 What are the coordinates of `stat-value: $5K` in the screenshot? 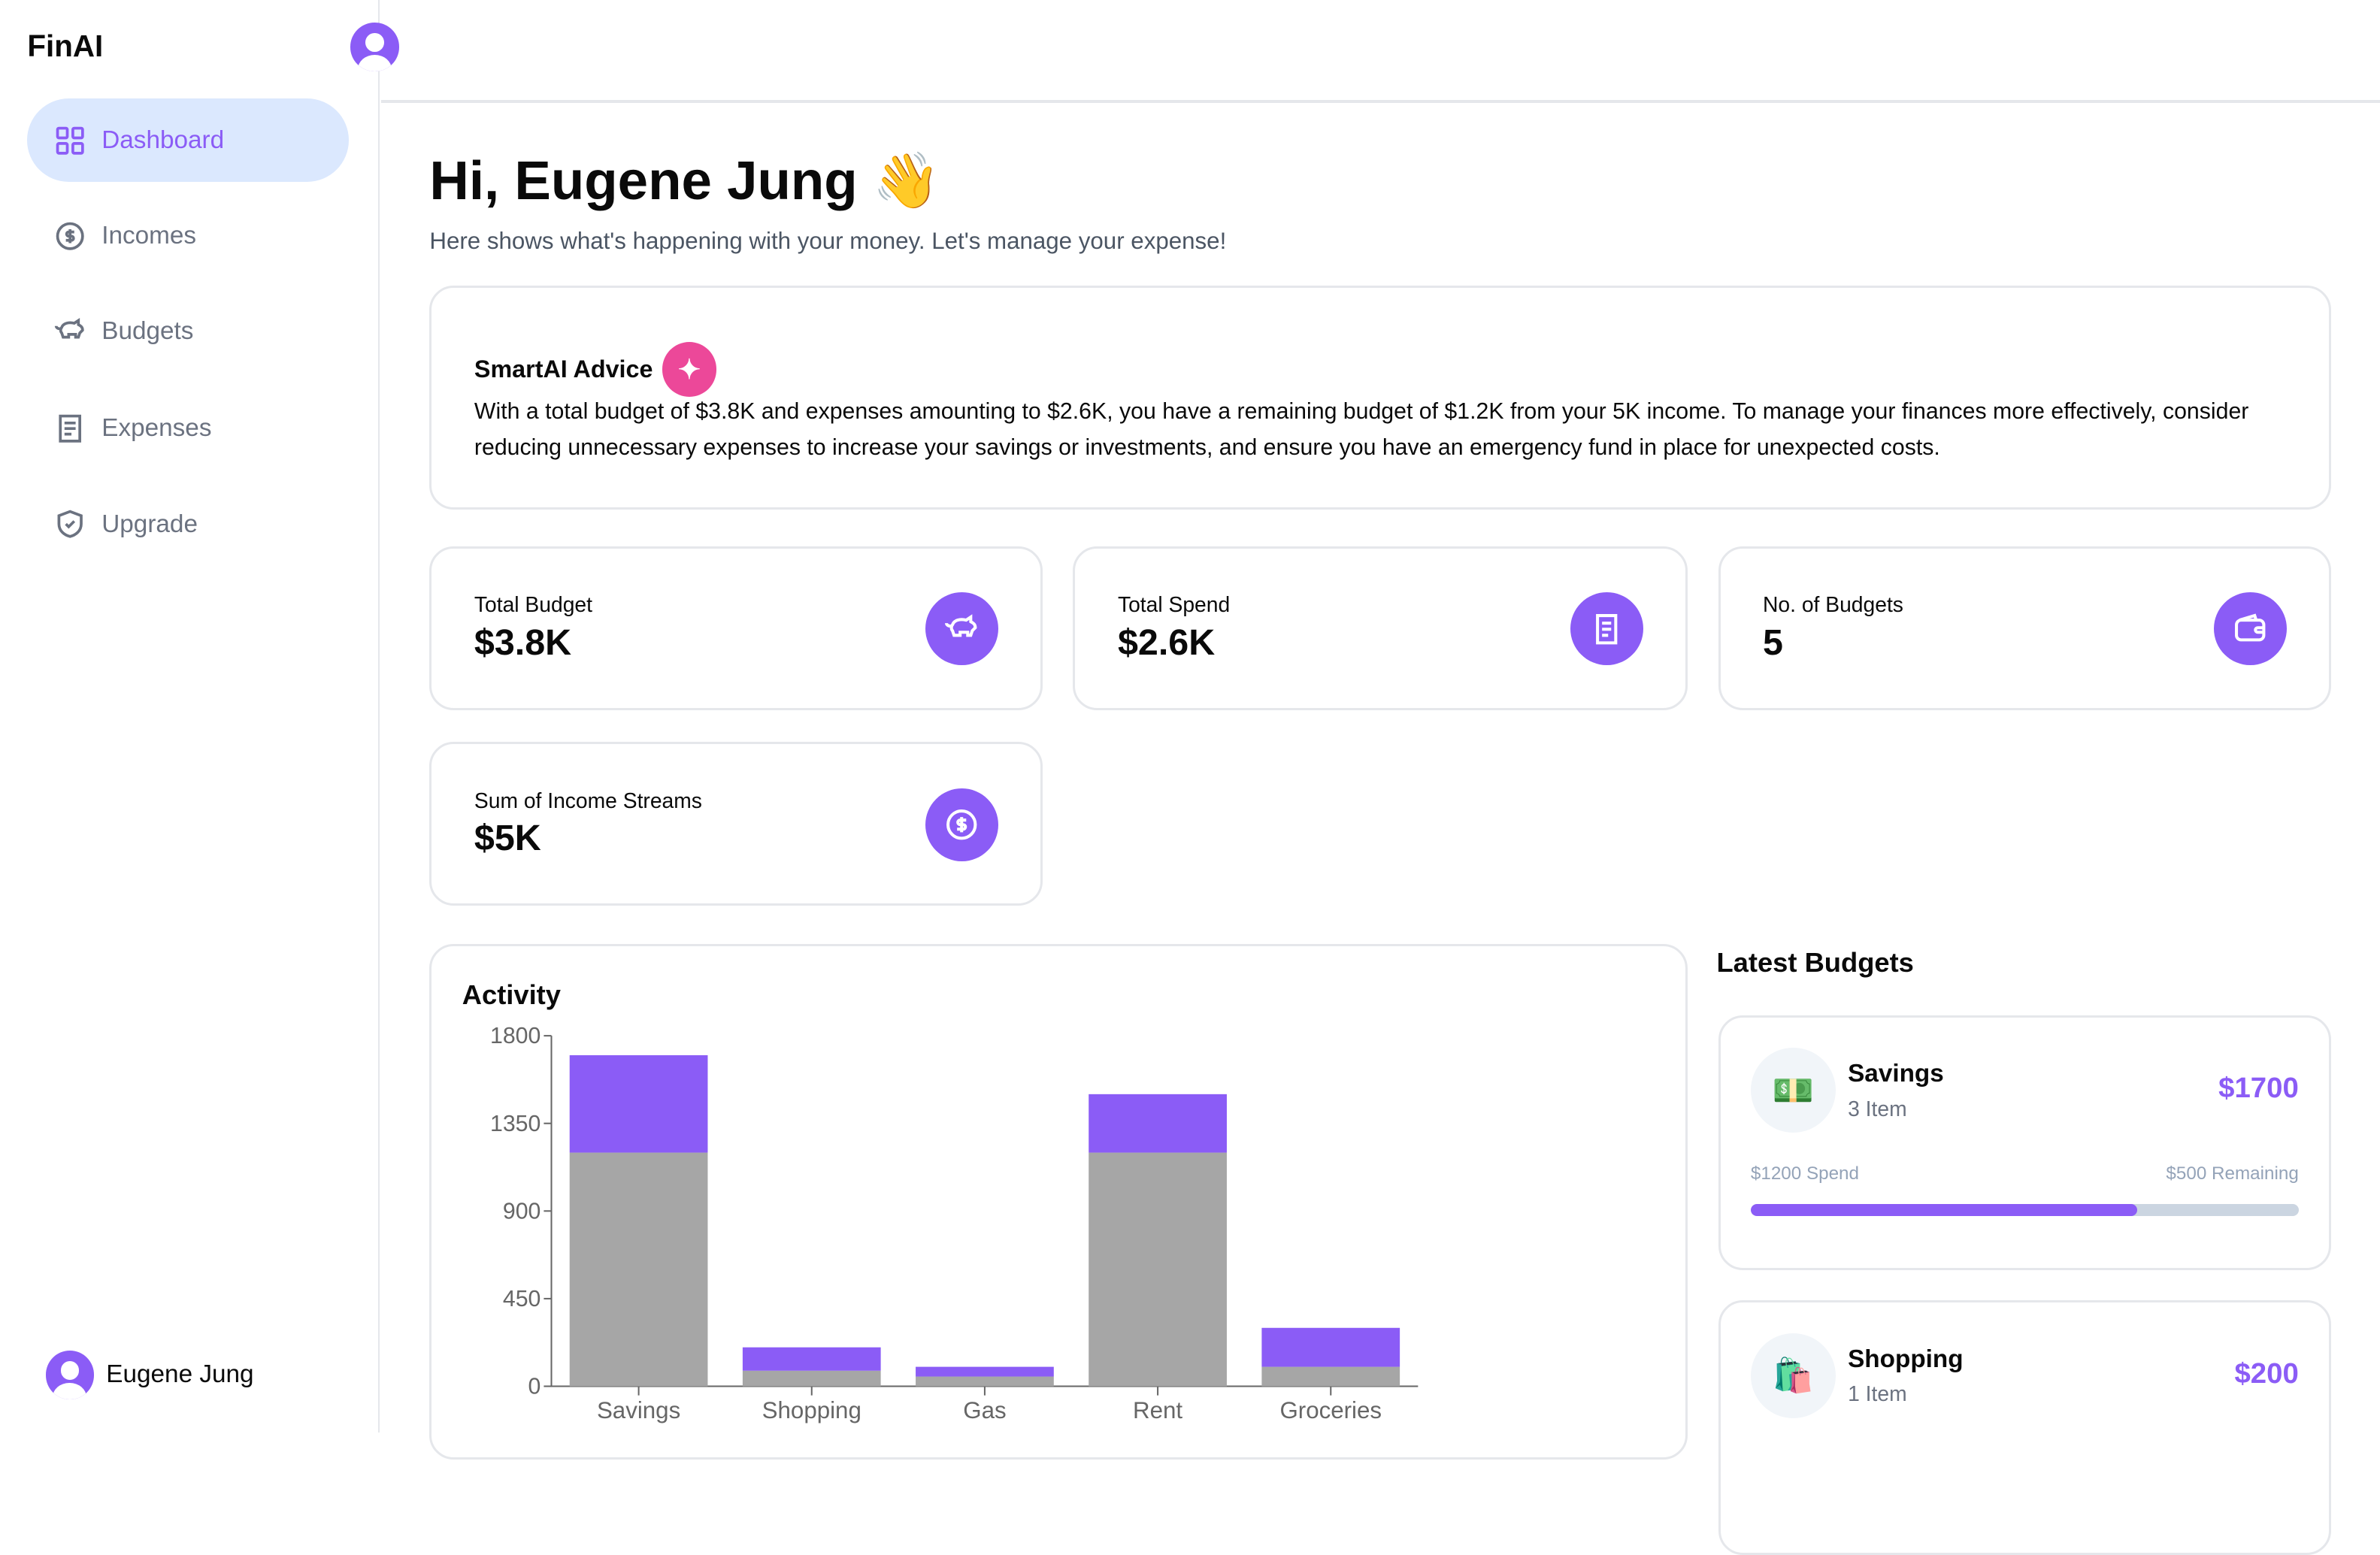 It's located at (507, 838).